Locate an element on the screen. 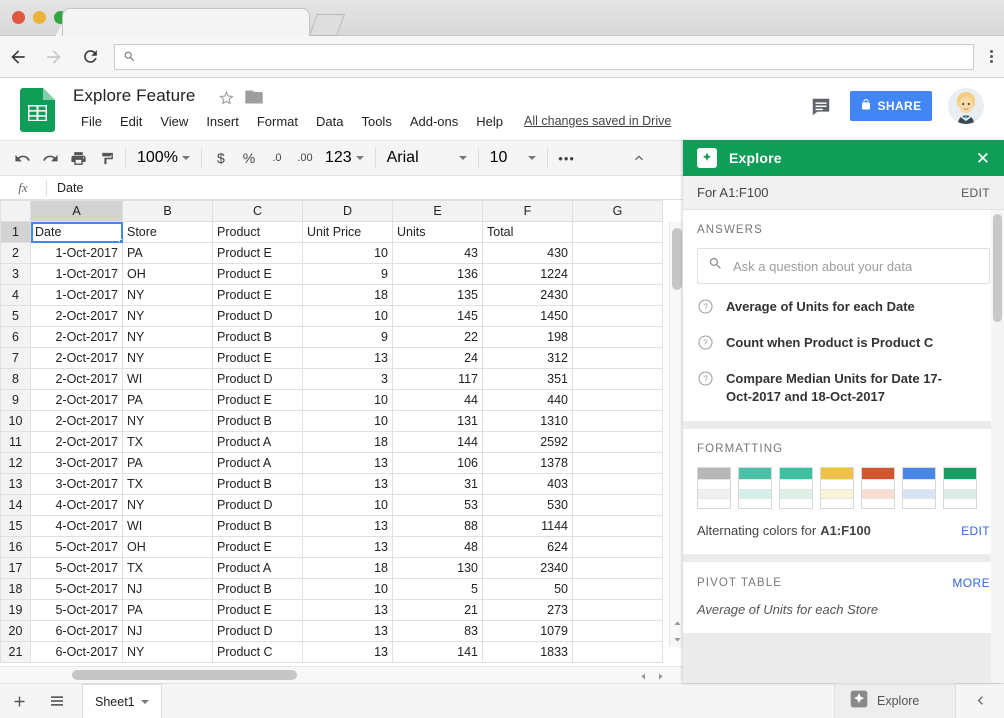  cell-C7: Product E is located at coordinates (257, 358).